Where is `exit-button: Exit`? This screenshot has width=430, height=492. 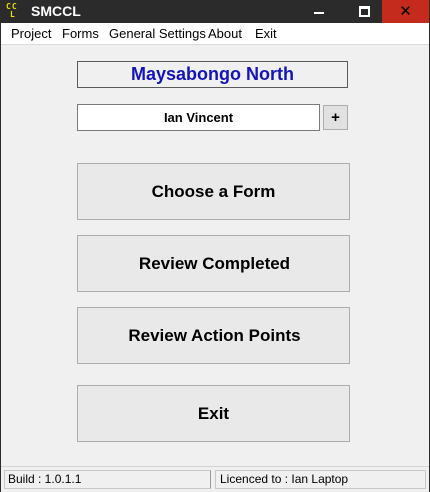
exit-button: Exit is located at coordinates (213, 413).